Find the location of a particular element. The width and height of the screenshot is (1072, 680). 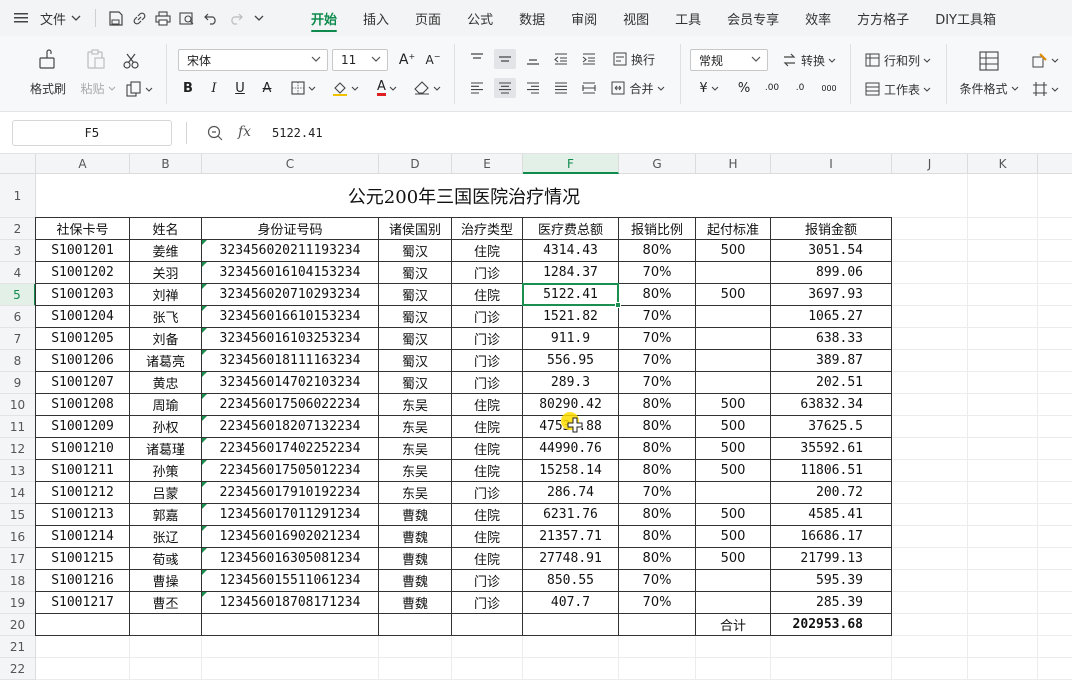

row-header: 7 is located at coordinates (18, 339).